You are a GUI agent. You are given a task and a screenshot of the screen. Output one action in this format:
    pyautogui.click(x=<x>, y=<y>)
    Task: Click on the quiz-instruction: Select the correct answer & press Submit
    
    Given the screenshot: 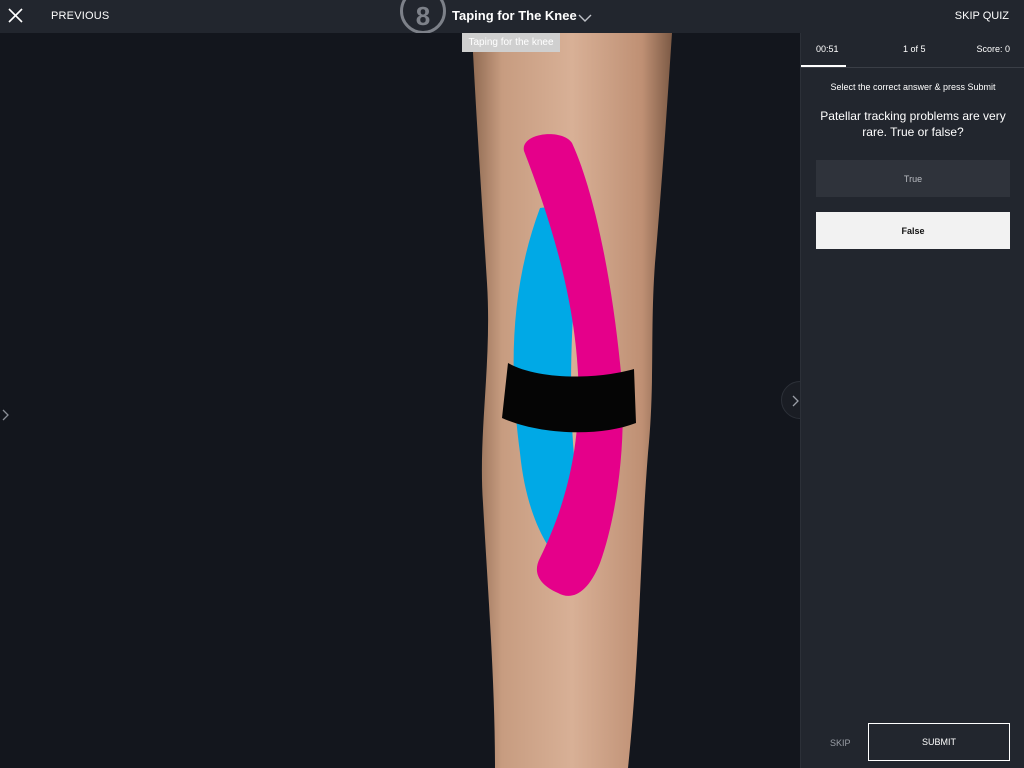 What is the action you would take?
    pyautogui.click(x=913, y=87)
    